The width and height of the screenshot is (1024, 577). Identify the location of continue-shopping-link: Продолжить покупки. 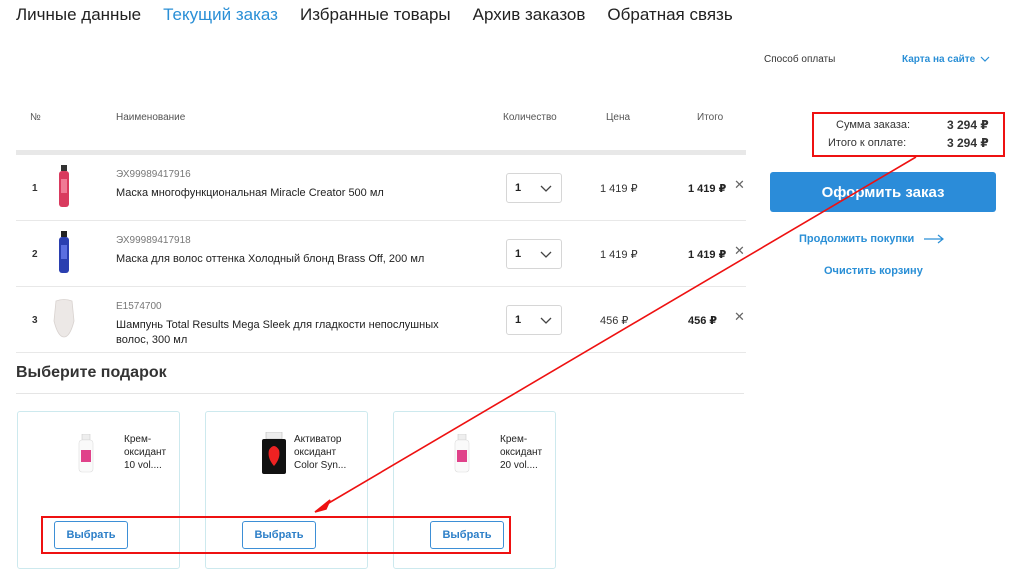
(872, 239).